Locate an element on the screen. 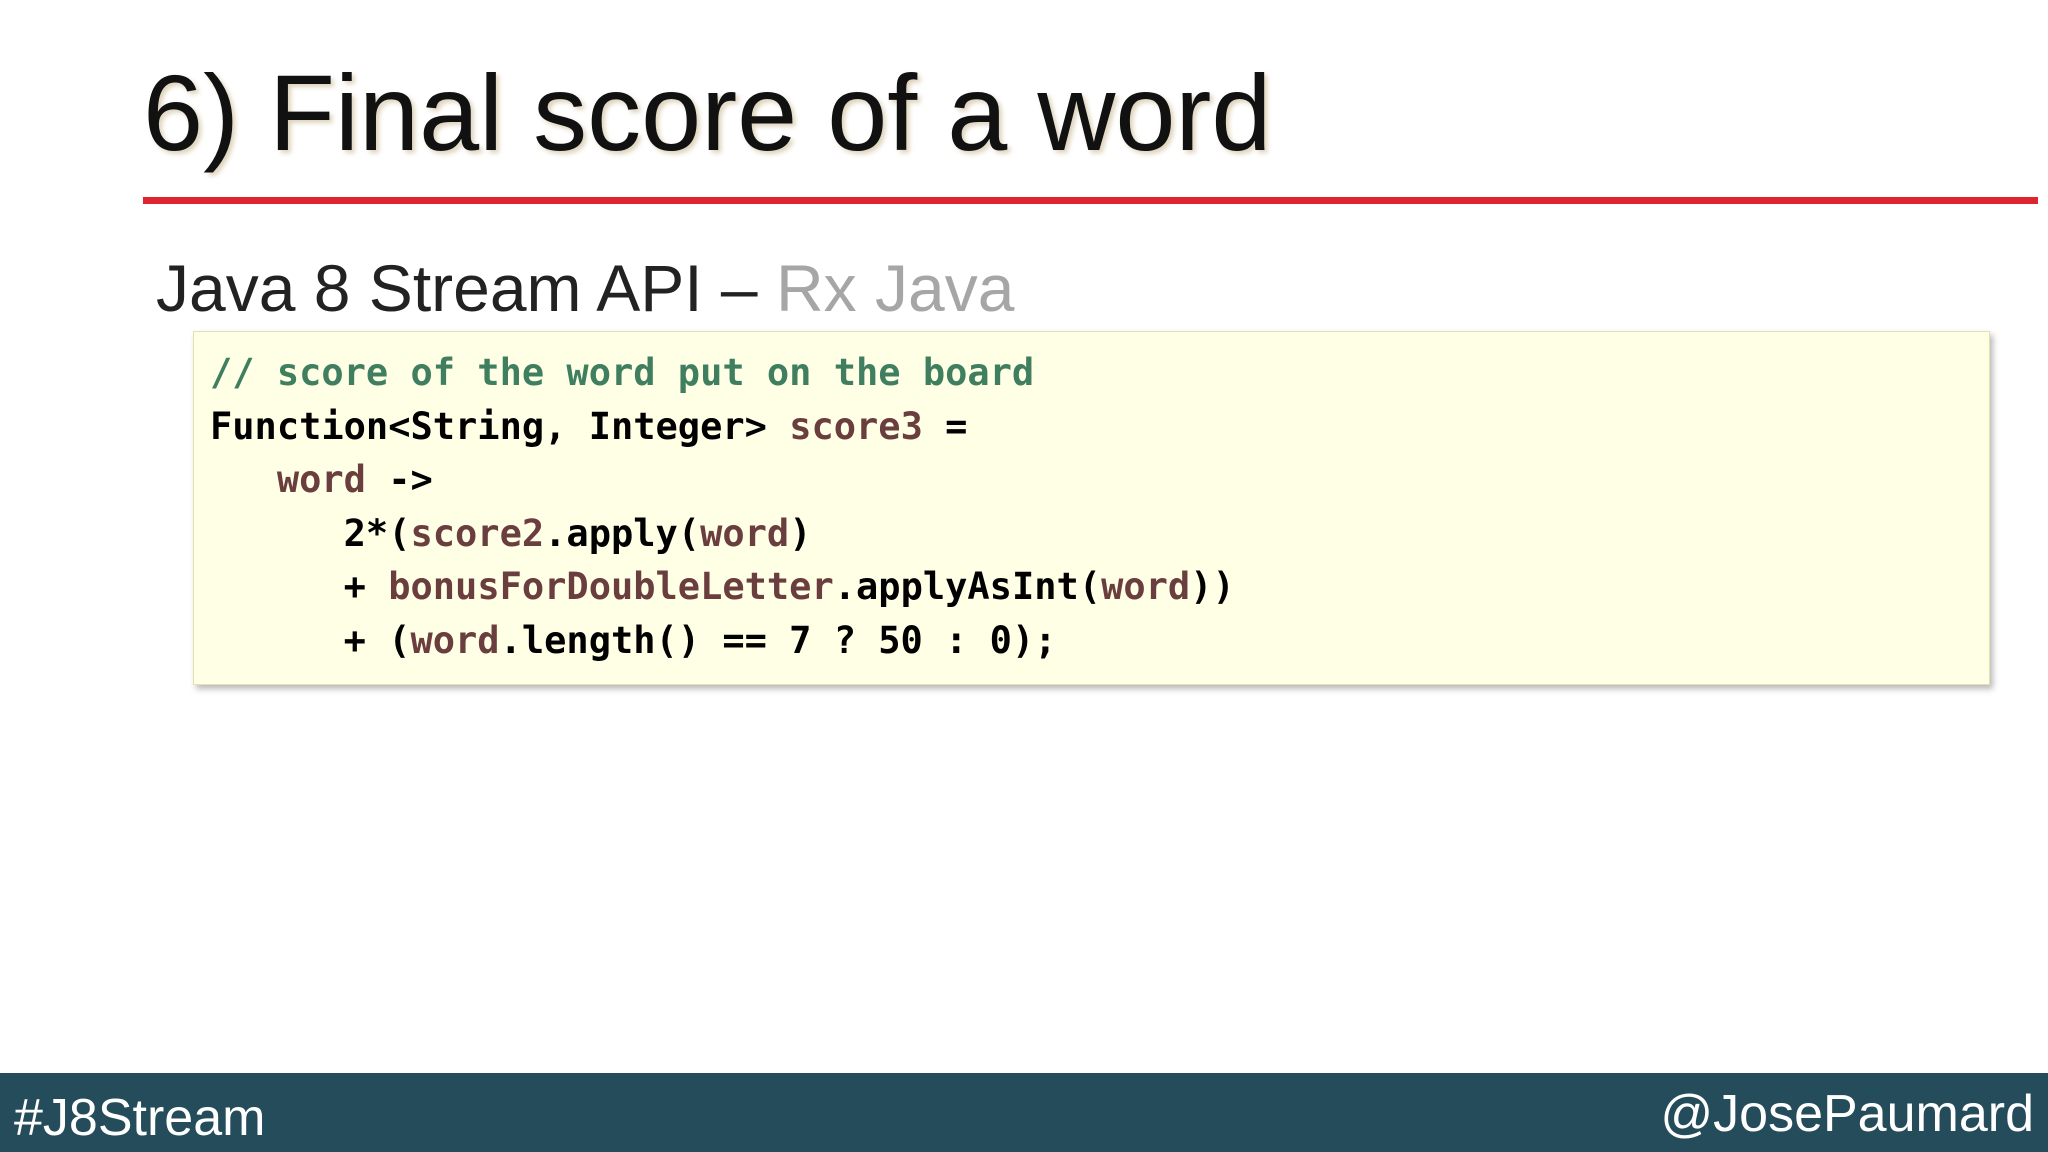 This screenshot has height=1152, width=2048. footer-author-handle: @JosePaumard is located at coordinates (1847, 1114).